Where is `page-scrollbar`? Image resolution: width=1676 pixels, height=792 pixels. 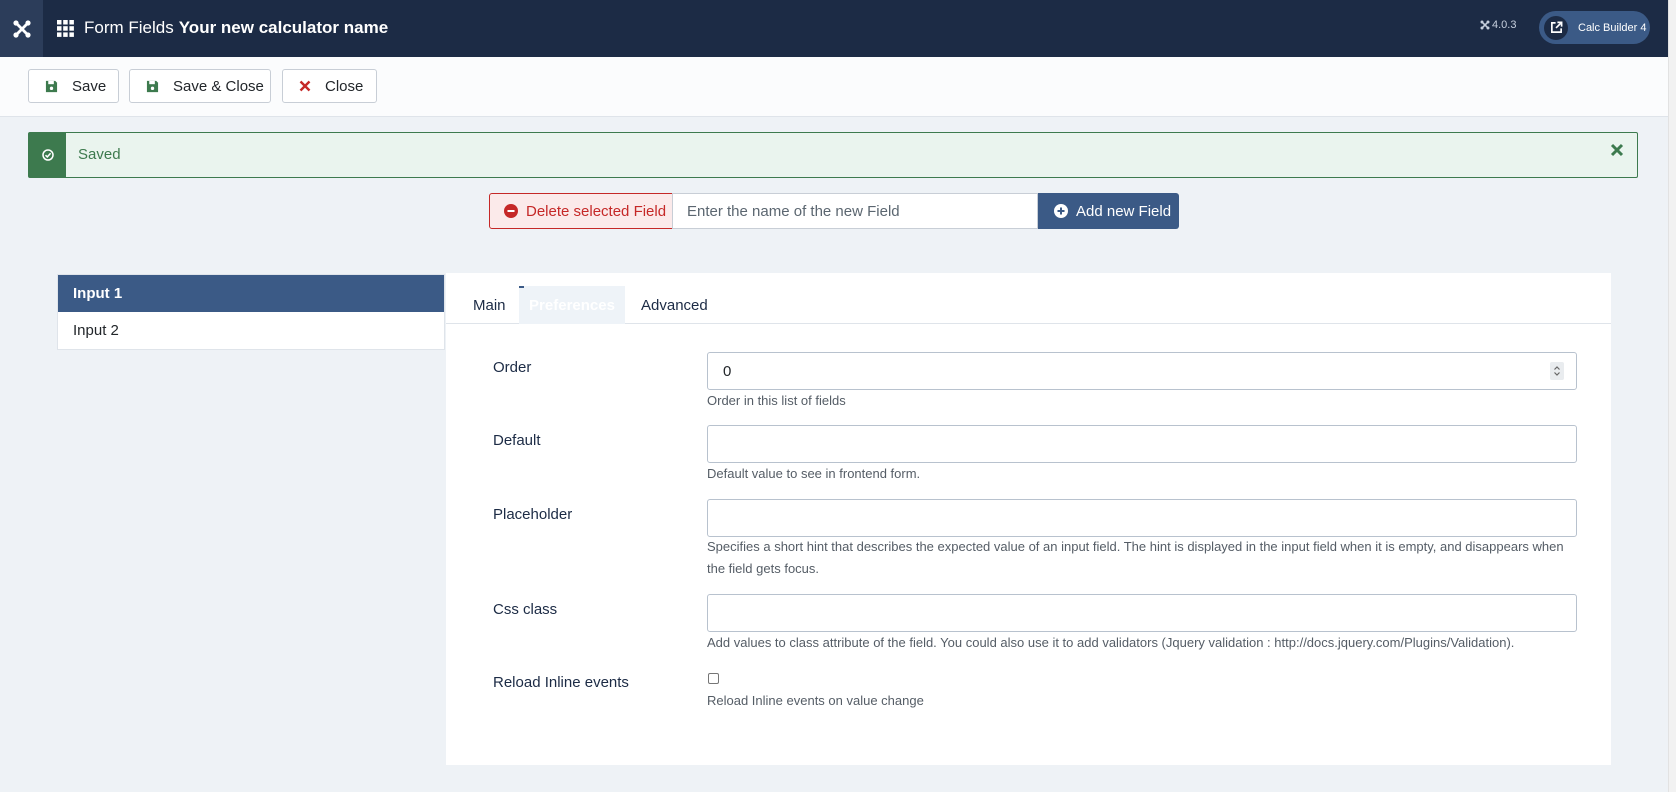
page-scrollbar is located at coordinates (1672, 396).